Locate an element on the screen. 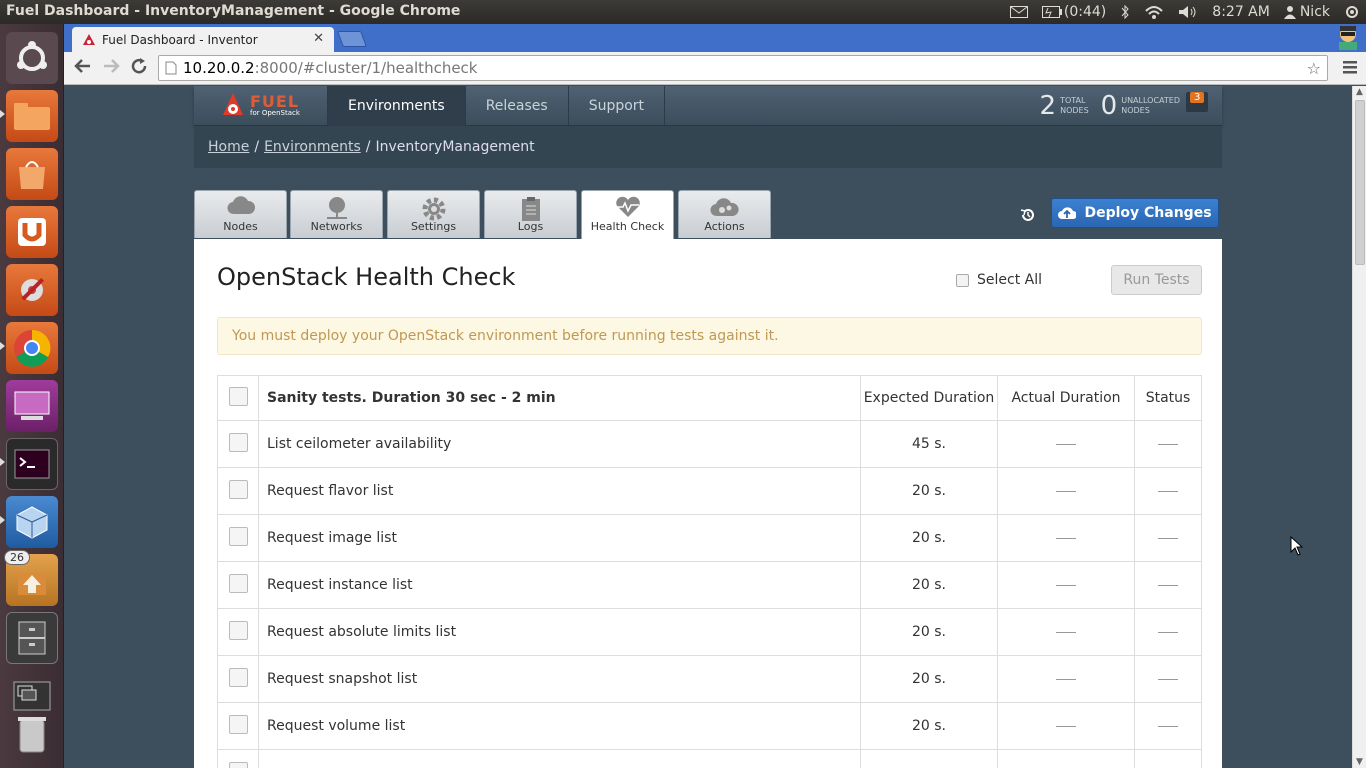  address-bar: 10.20.0.2:8000/#cluster/1/healthcheck ☆ is located at coordinates (743, 68).